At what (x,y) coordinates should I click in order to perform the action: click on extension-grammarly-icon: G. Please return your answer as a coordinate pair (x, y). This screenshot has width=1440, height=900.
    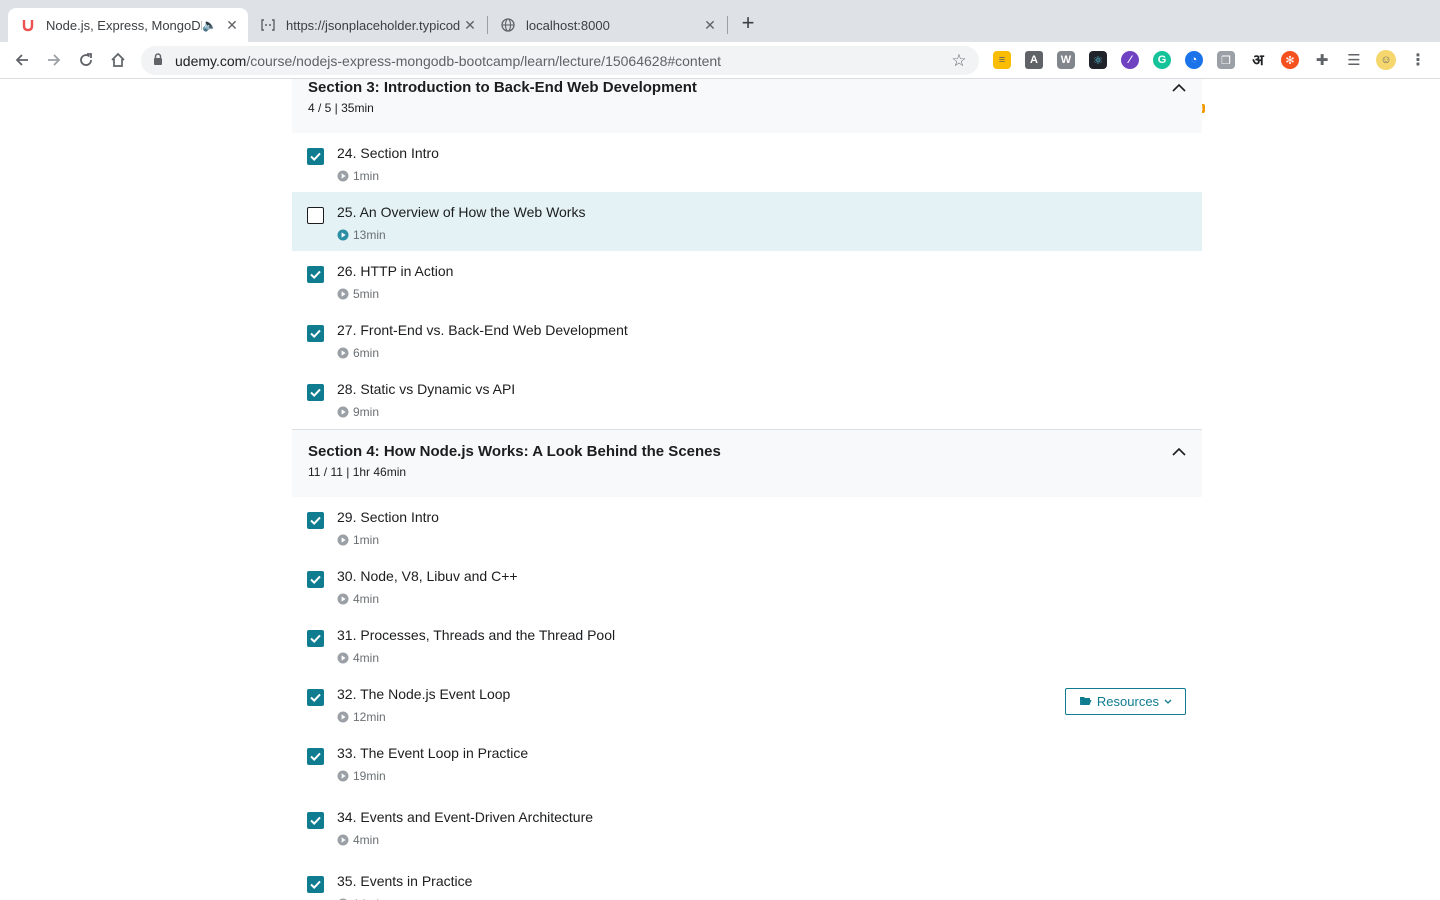
    Looking at the image, I should click on (1162, 60).